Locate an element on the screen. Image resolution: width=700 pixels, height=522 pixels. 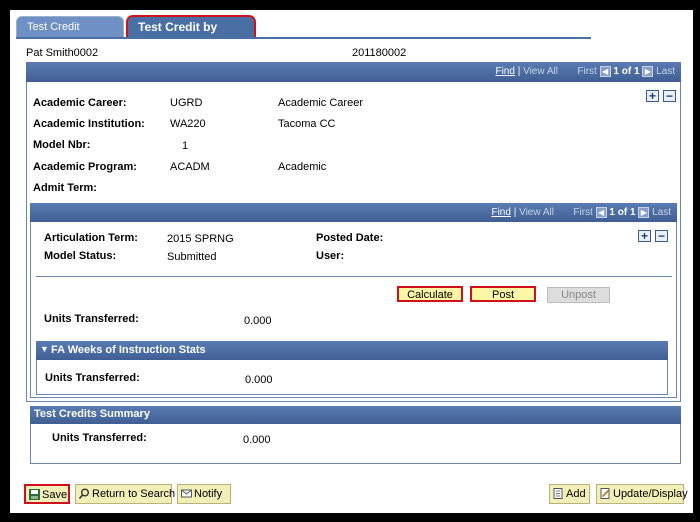
model-status-label: Model Status: is located at coordinates (80, 256).